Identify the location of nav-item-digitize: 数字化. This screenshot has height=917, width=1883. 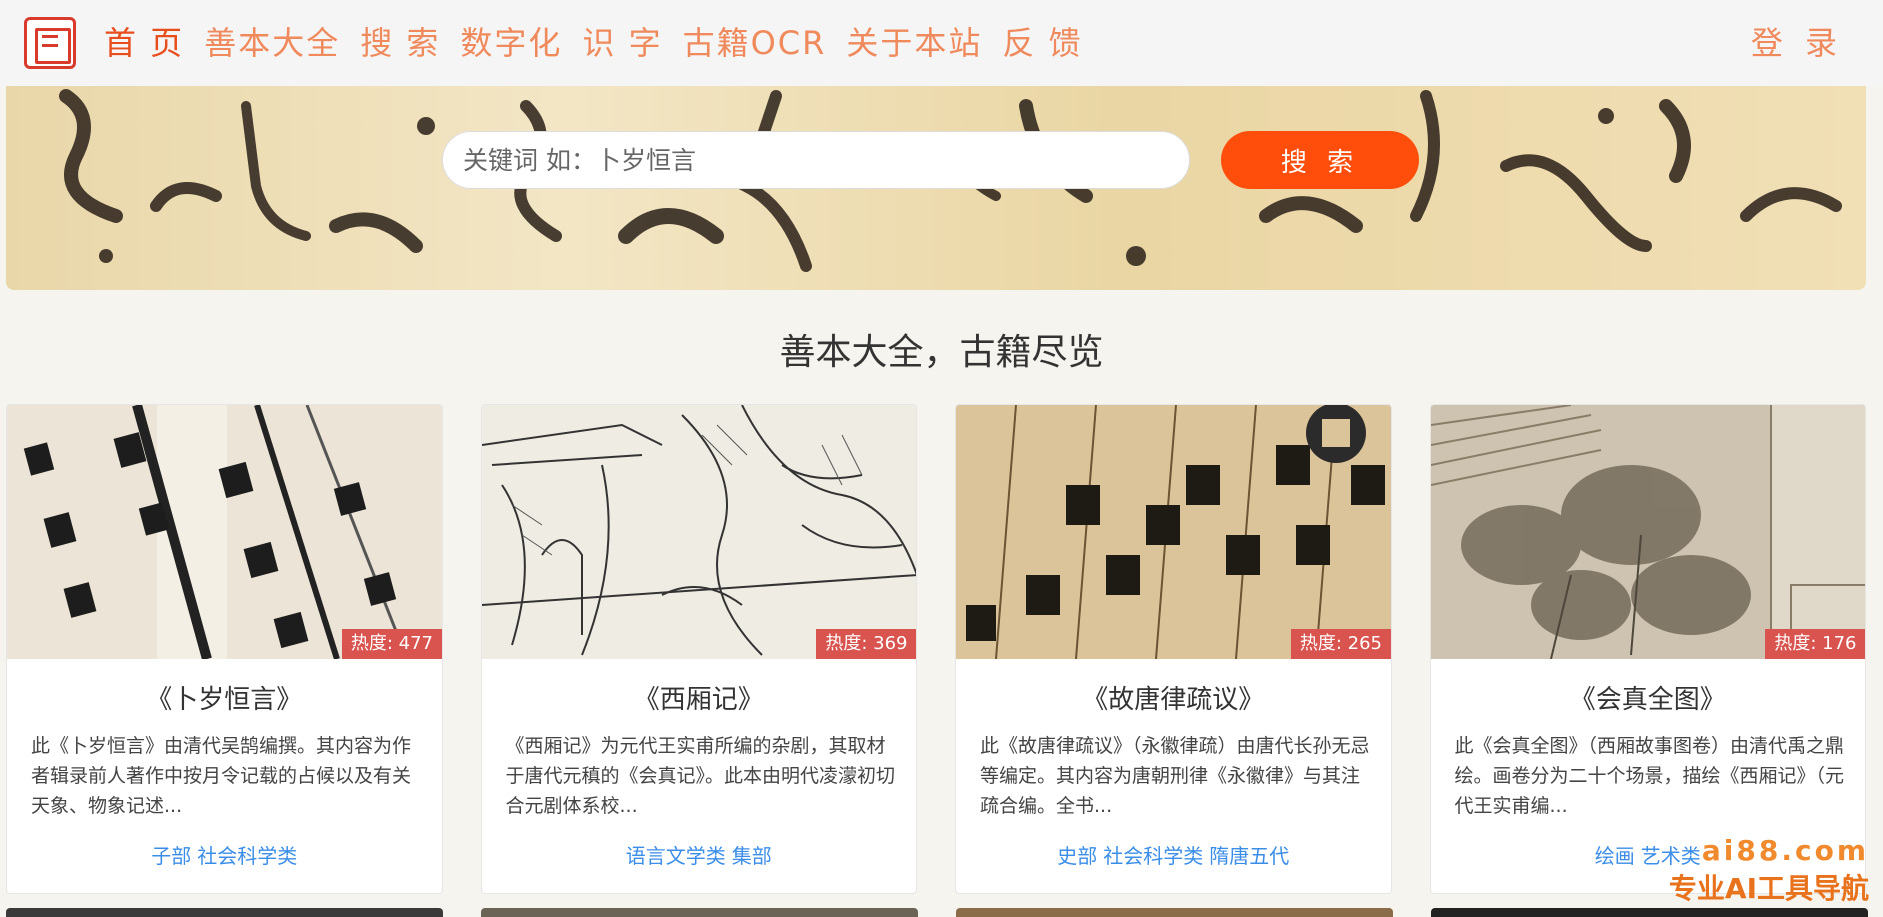
(511, 43).